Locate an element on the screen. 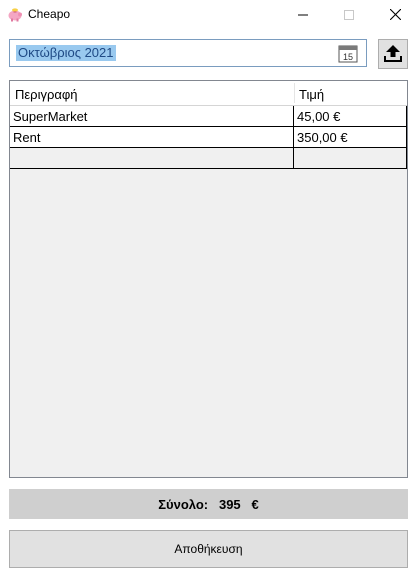 The width and height of the screenshot is (418, 577). total-currency: € is located at coordinates (255, 504).